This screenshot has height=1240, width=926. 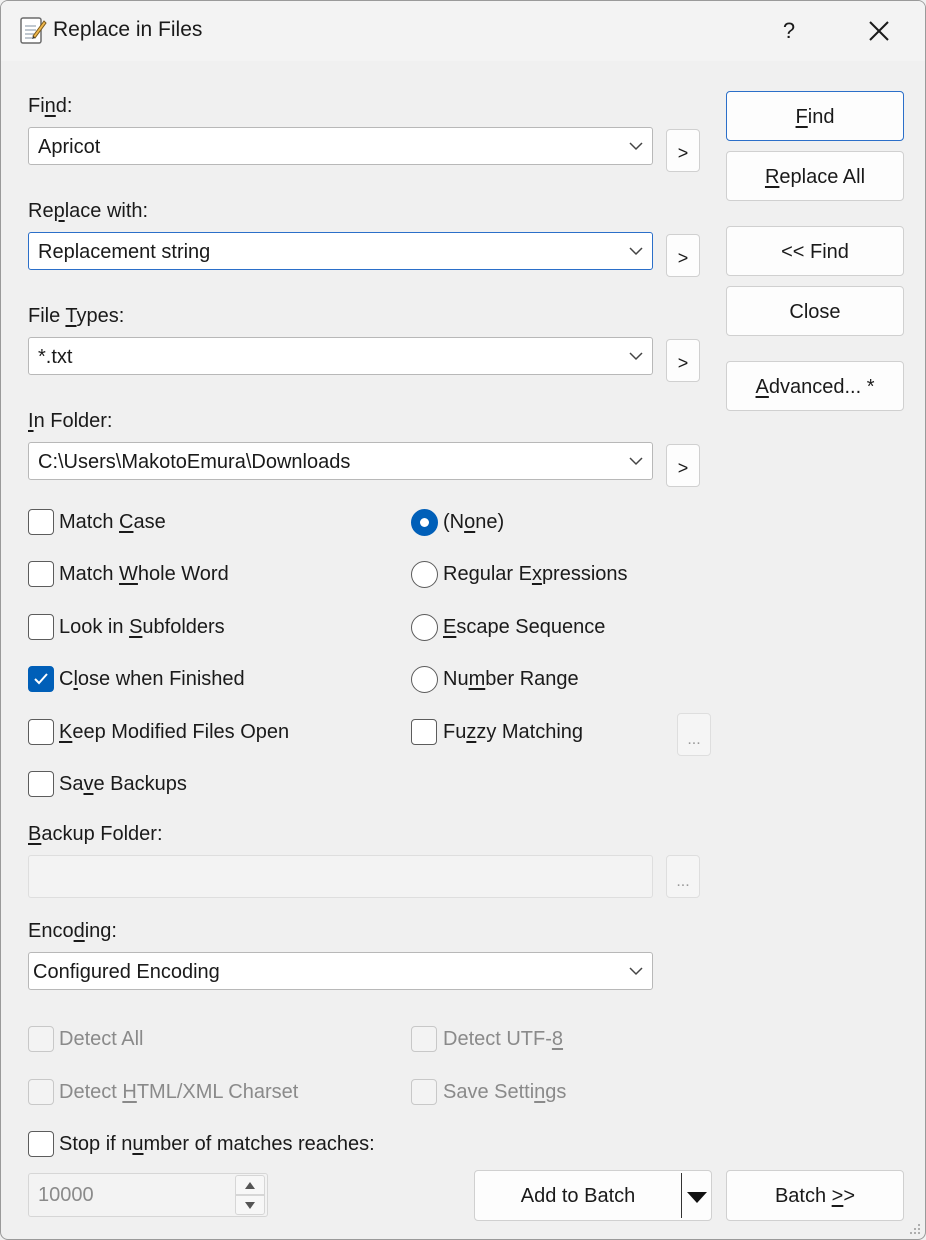 I want to click on folder-label: In Folder:, so click(x=70, y=421).